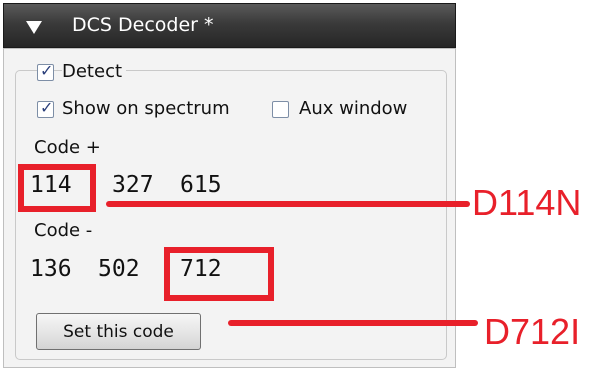 This screenshot has width=615, height=374. I want to click on code-minus-label: Code -, so click(63, 230).